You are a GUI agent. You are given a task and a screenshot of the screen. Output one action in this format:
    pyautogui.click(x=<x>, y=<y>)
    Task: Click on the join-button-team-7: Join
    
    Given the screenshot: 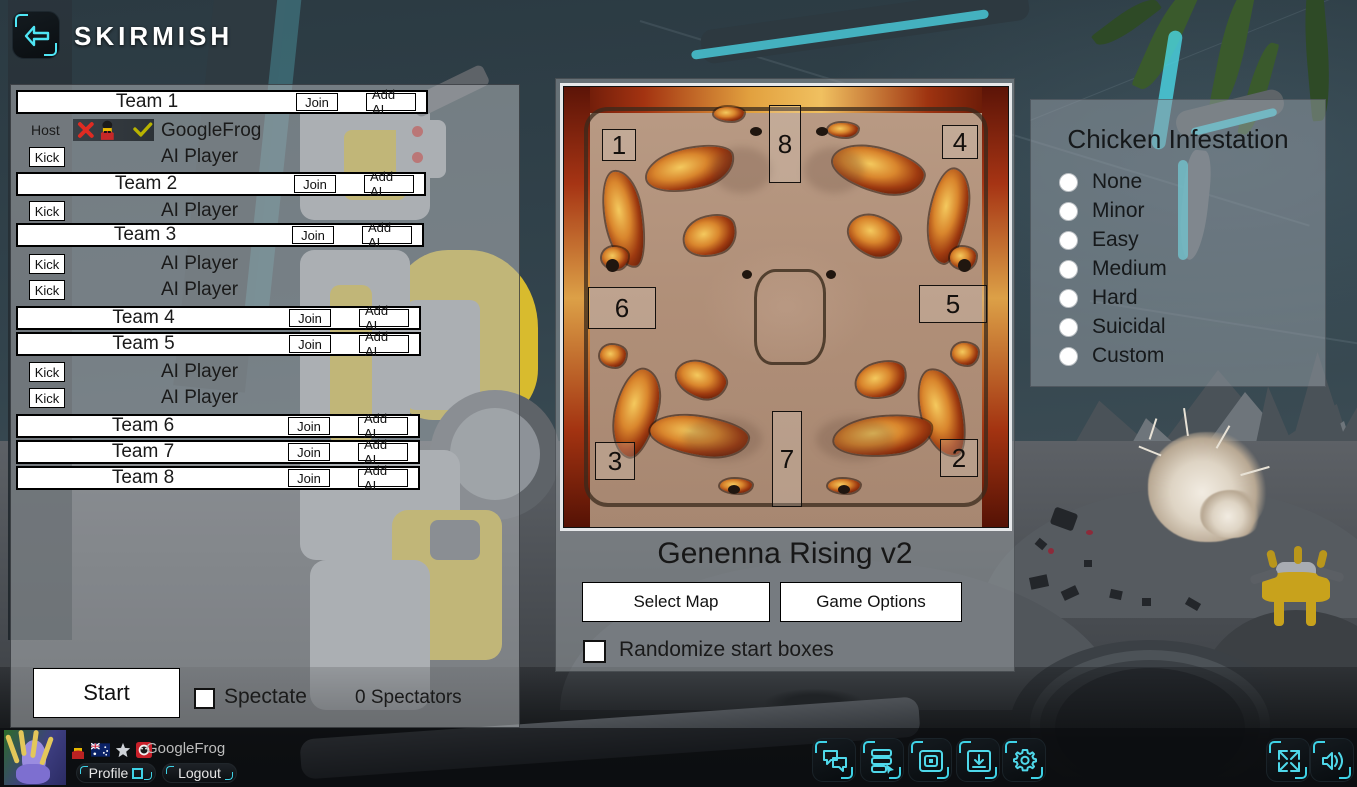 What is the action you would take?
    pyautogui.click(x=309, y=452)
    